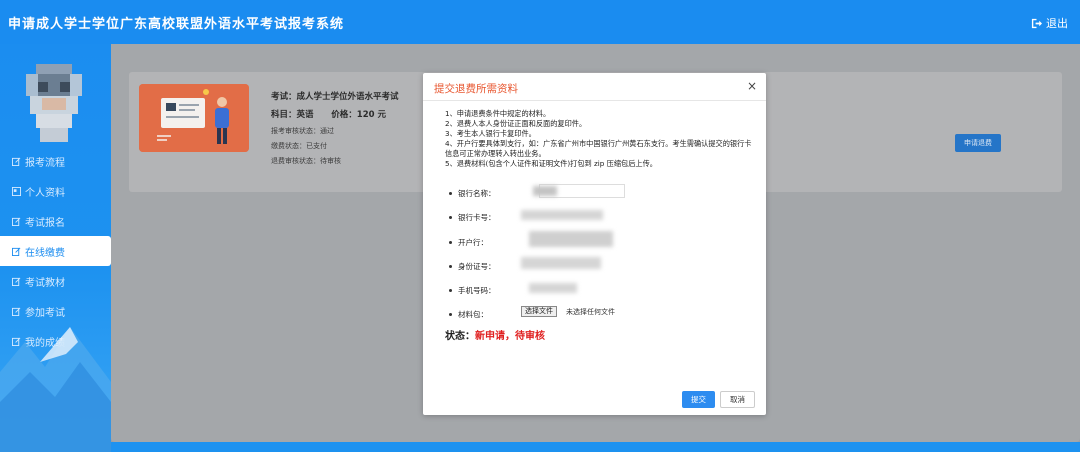 The height and width of the screenshot is (452, 1080). I want to click on sidebar-item-label: 个人资料, so click(45, 193).